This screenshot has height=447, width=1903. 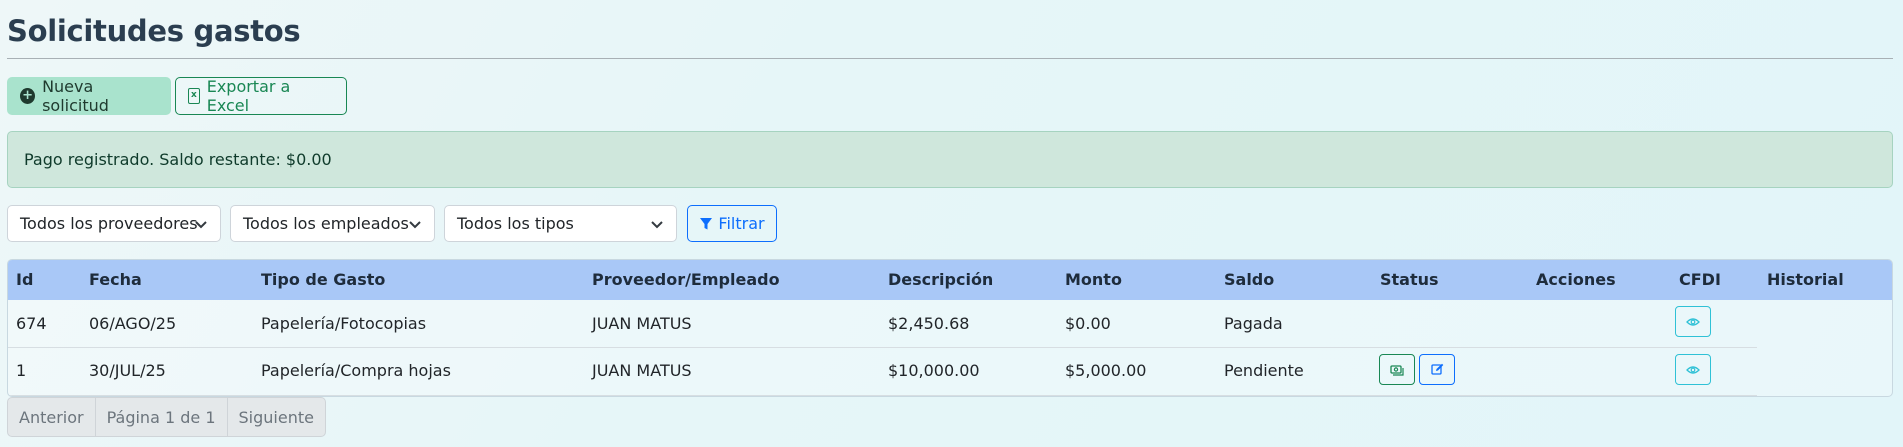 I want to click on type-select-value: Todos los tipos, so click(x=515, y=223).